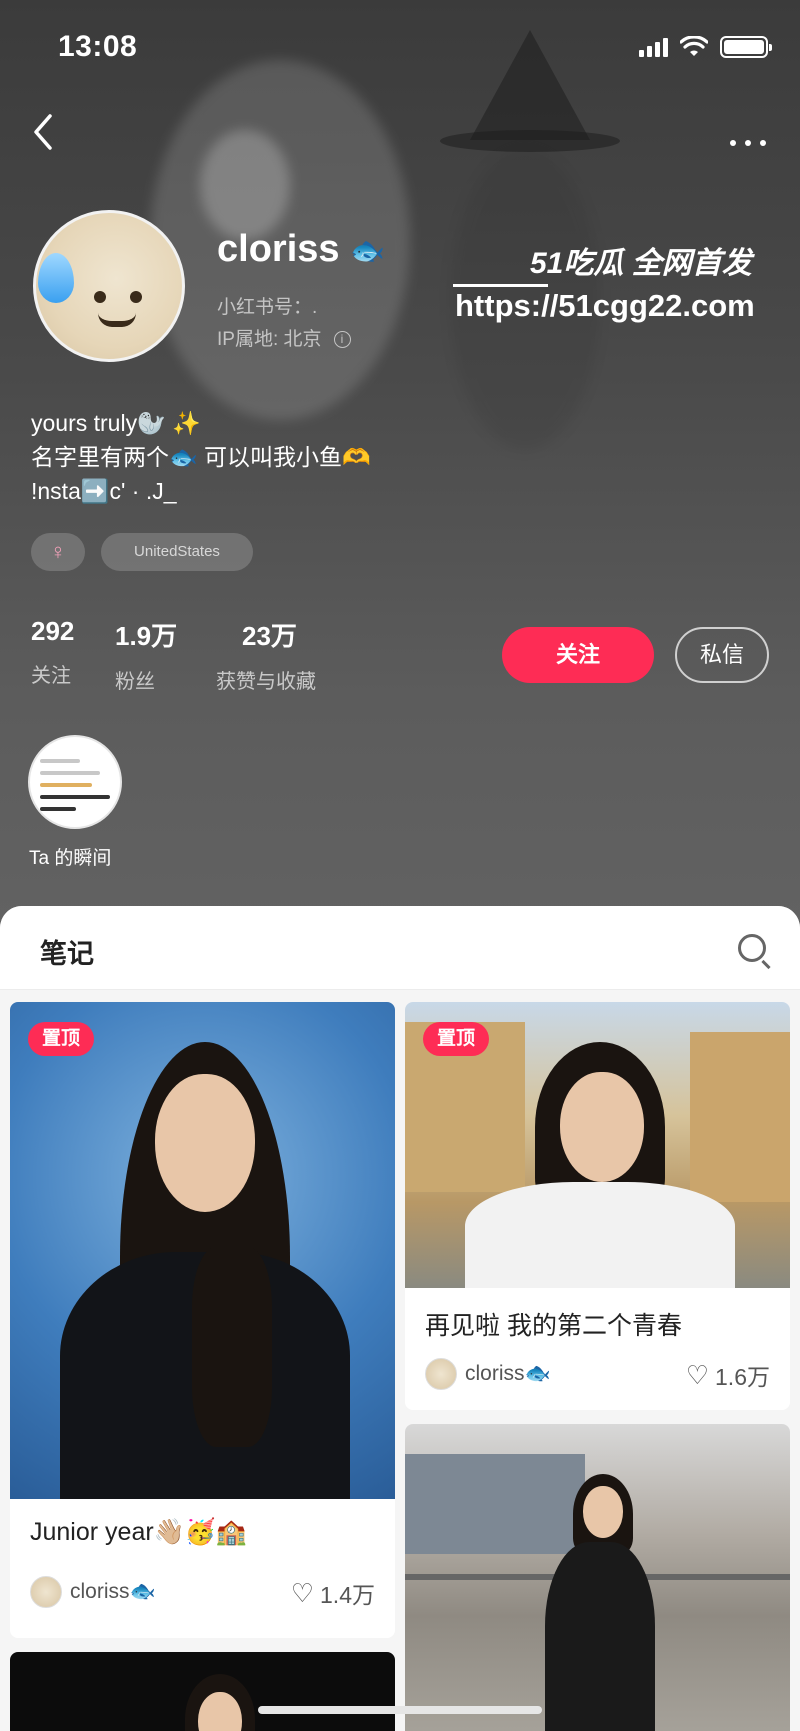  Describe the element at coordinates (56, 278) in the screenshot. I see `sweat-drop-icon` at that location.